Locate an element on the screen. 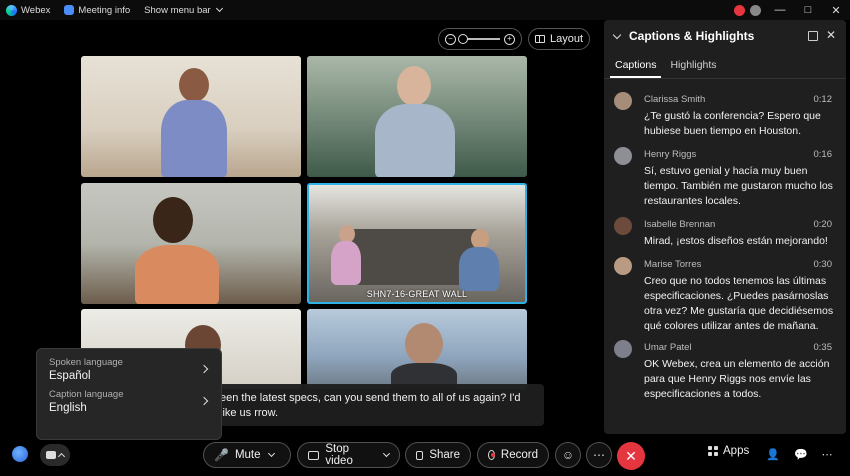  caption-language-label: Caption language is located at coordinates (86, 394).